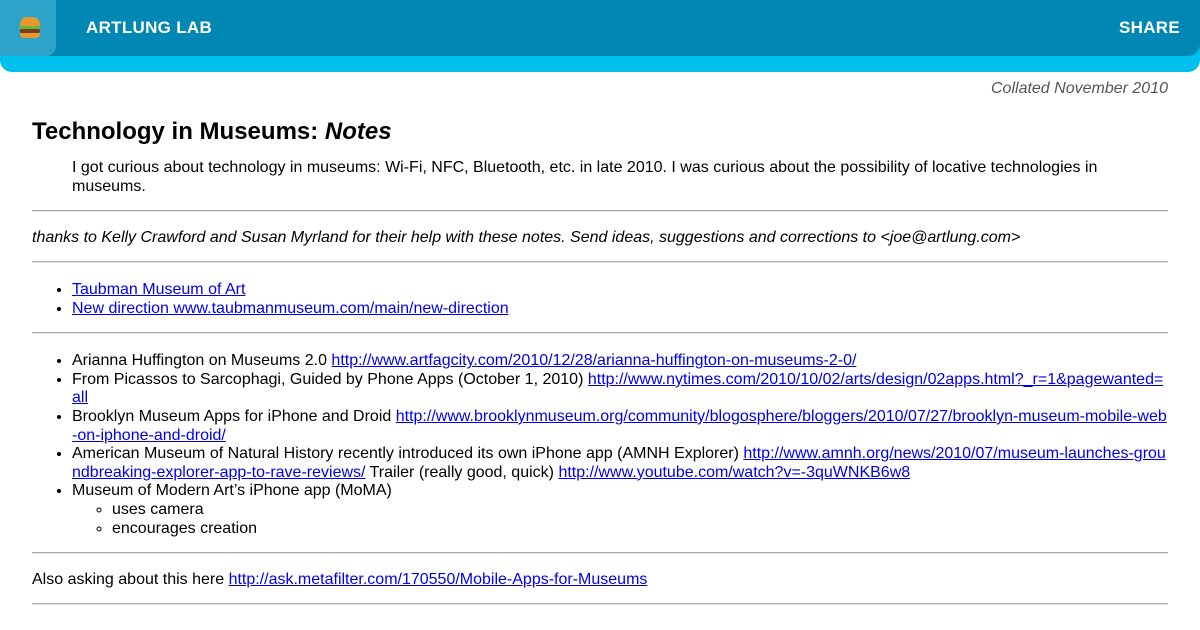 The image size is (1200, 630). What do you see at coordinates (158, 289) in the screenshot?
I see `taubman-link: Taubman Museum of Art` at bounding box center [158, 289].